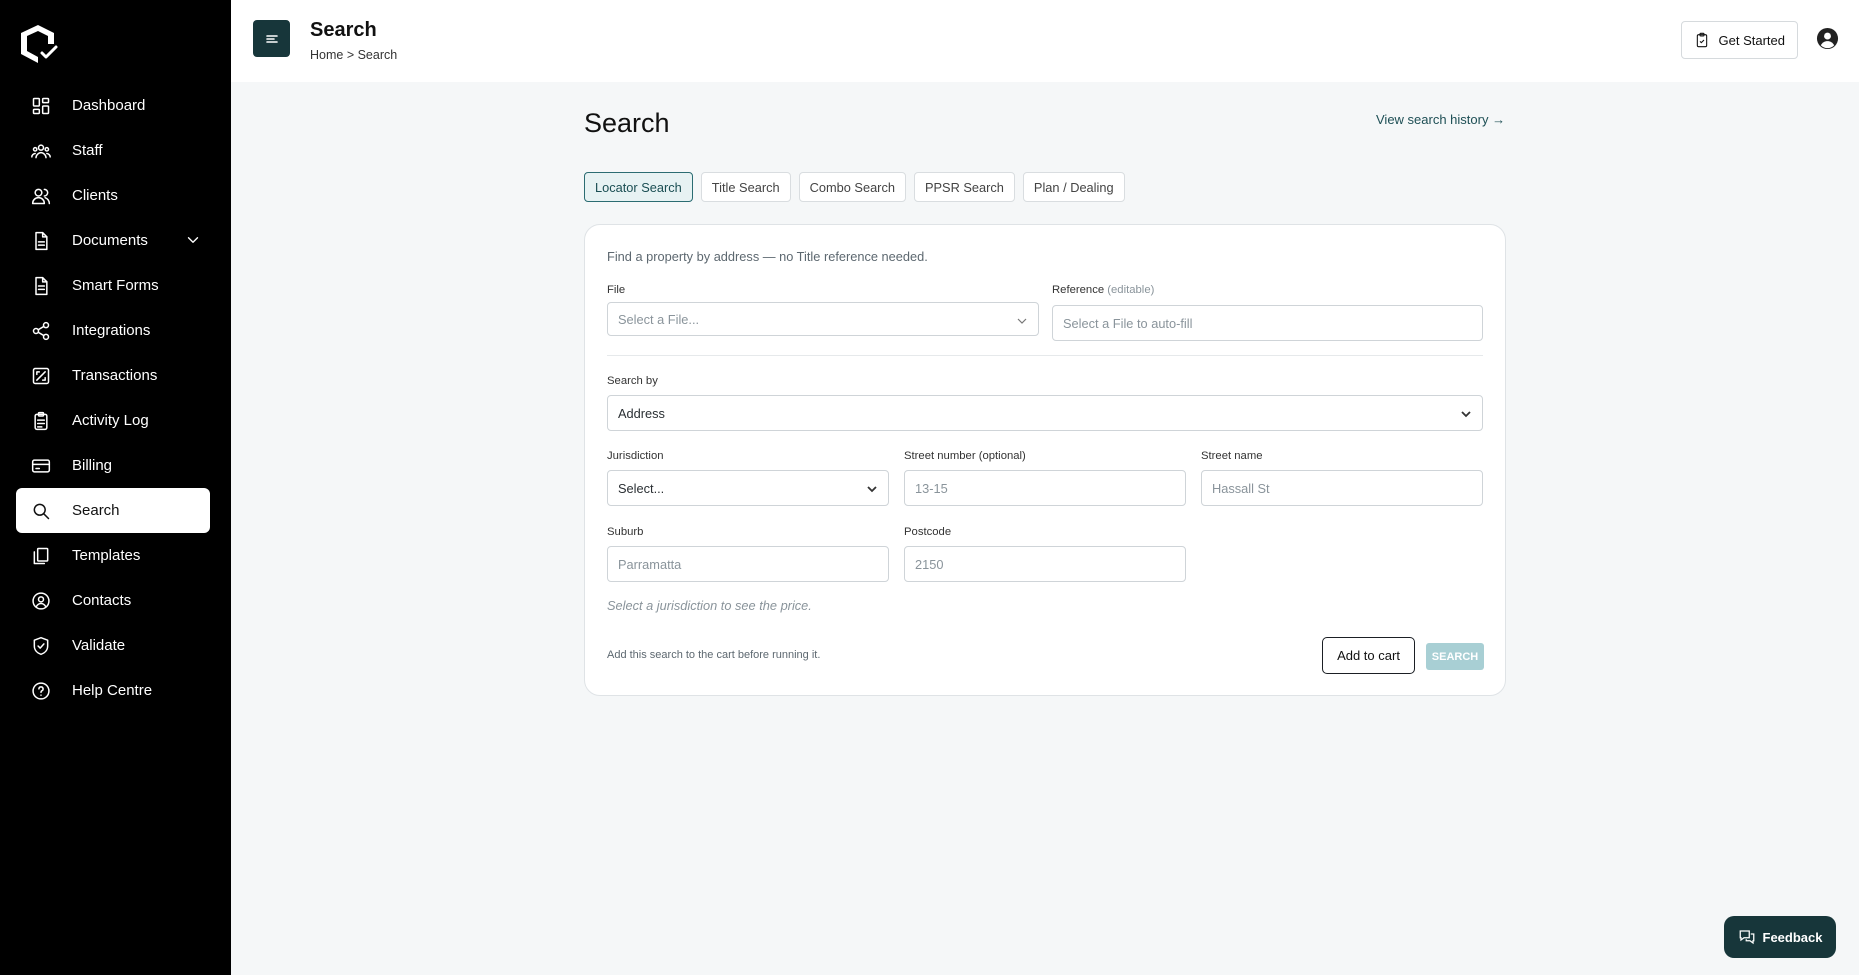 This screenshot has width=1859, height=975. What do you see at coordinates (41, 646) in the screenshot?
I see `validate-icon` at bounding box center [41, 646].